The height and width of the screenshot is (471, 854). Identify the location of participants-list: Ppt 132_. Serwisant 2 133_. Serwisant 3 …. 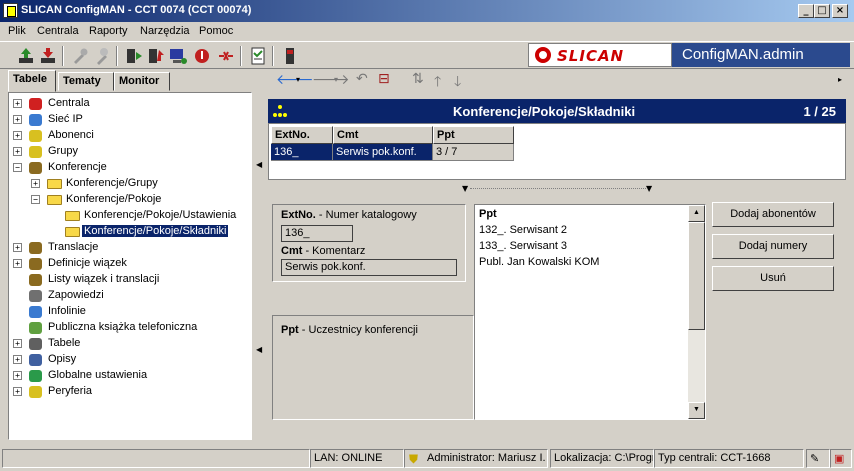
(590, 312).